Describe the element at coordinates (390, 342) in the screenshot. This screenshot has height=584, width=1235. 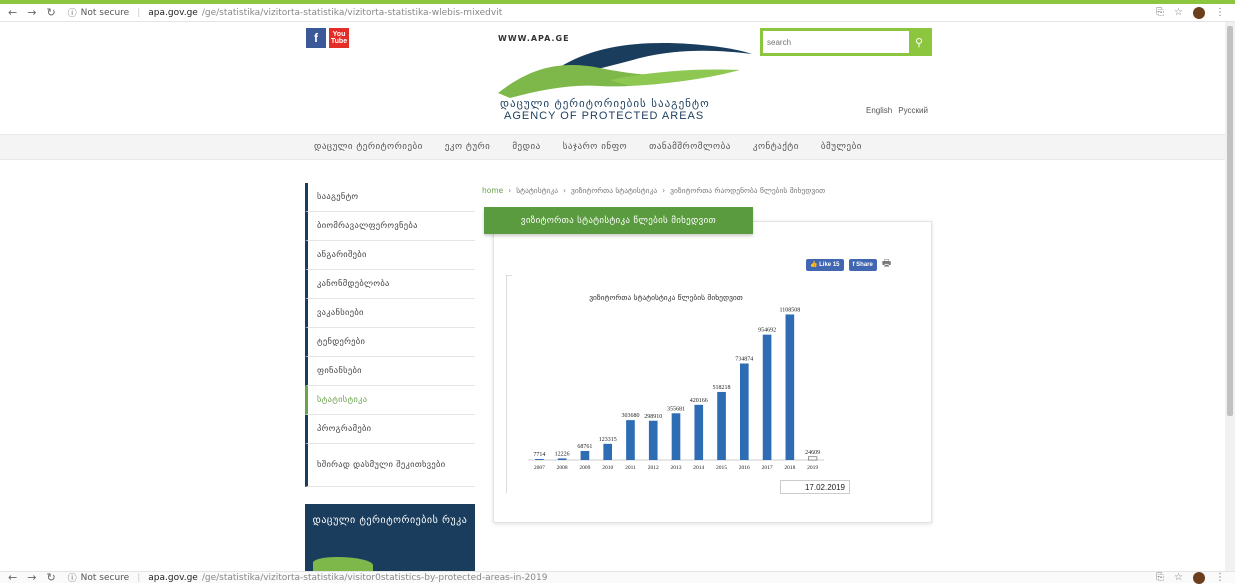
I see `sidebar-item-tenders: ტენდერები` at that location.